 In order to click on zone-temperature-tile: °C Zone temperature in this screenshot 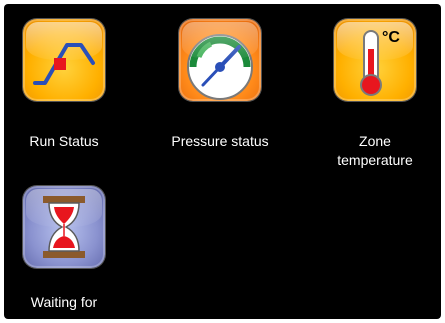, I will do `click(375, 99)`.